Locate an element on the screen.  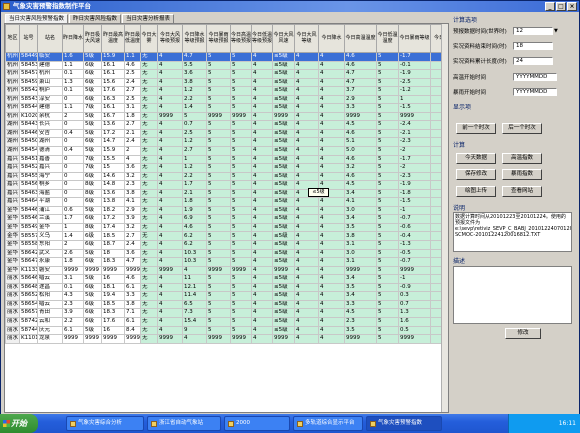
table-cell: -2 is located at coordinates (414, 168).